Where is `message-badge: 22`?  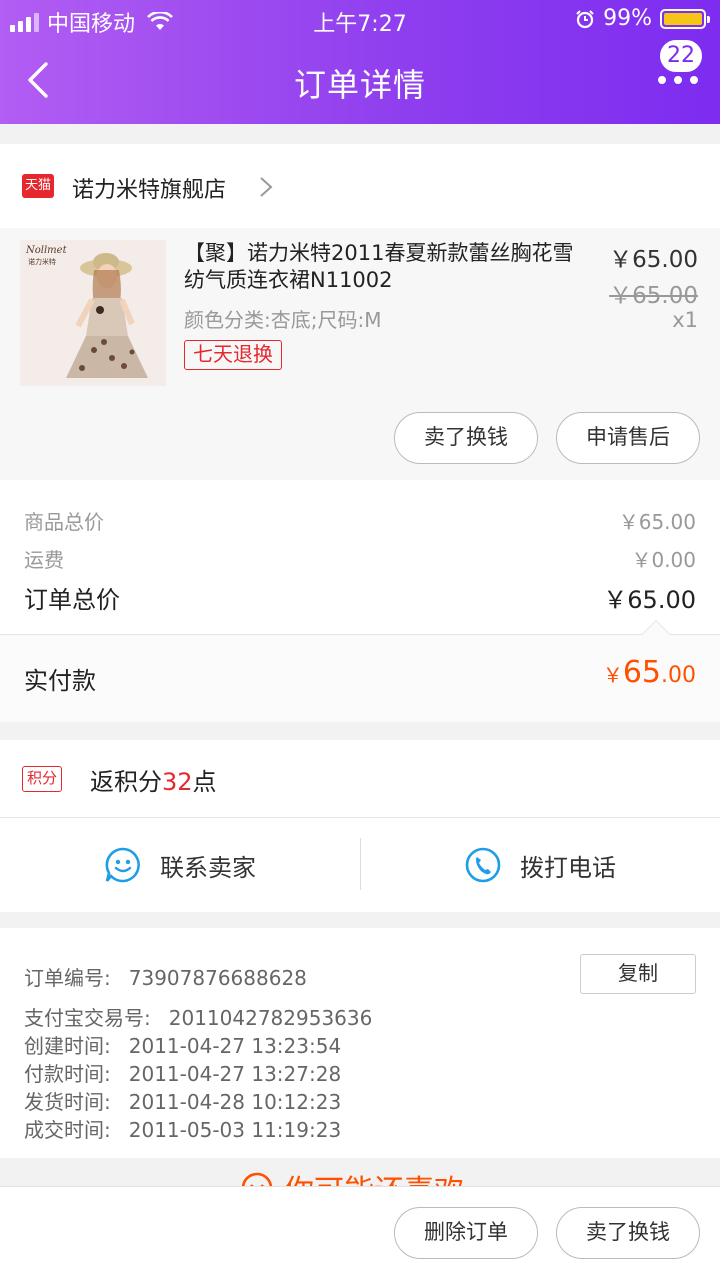
message-badge: 22 is located at coordinates (681, 56).